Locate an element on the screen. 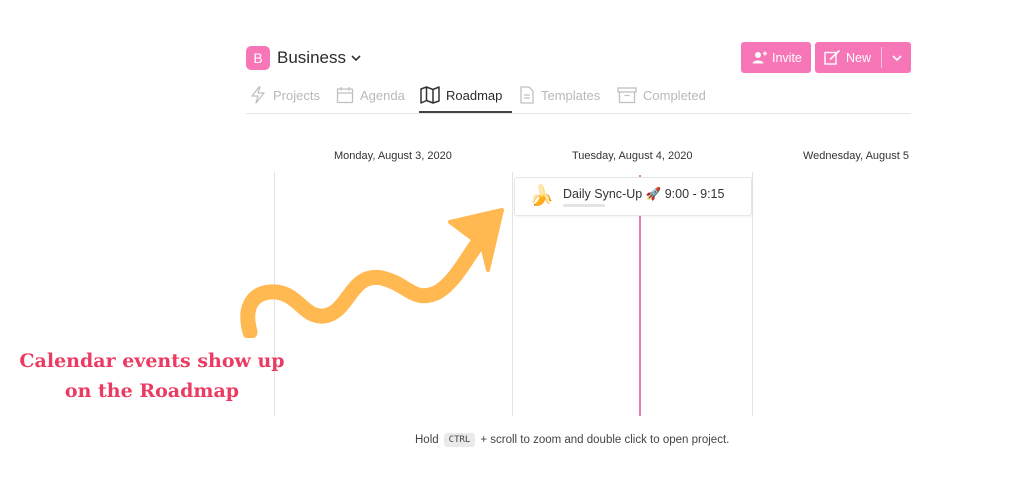  calendar-icon is located at coordinates (345, 95).